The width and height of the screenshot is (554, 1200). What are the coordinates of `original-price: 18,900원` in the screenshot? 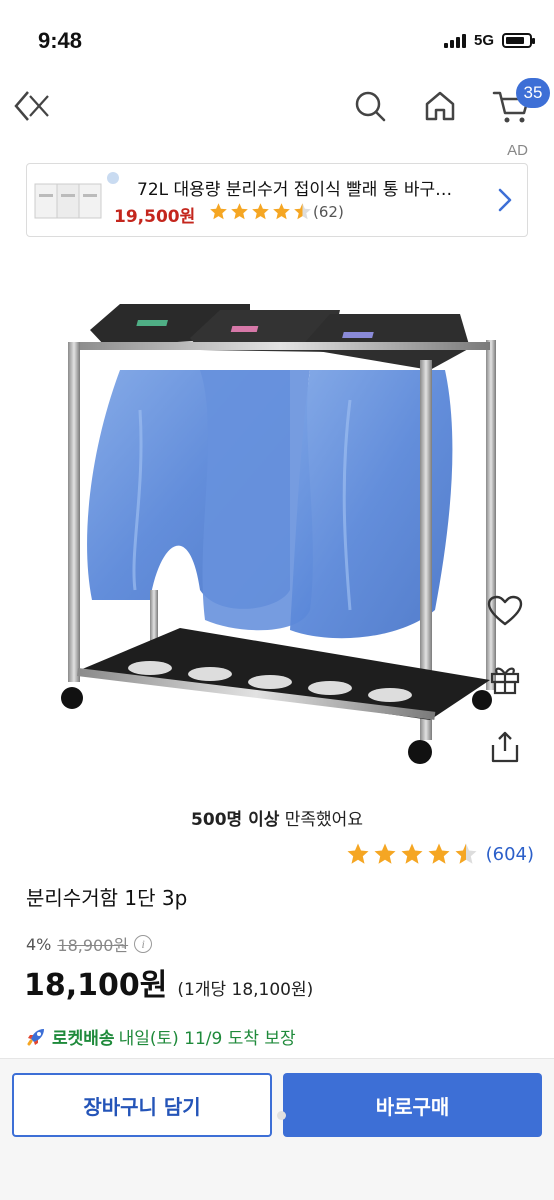 It's located at (93, 945).